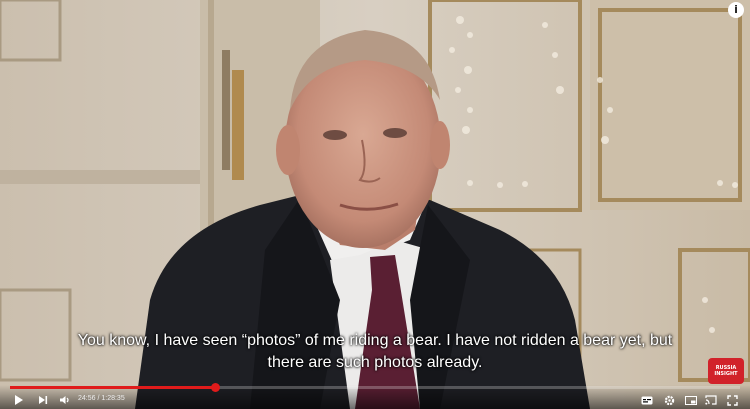  What do you see at coordinates (647, 400) in the screenshot?
I see `subtitles-icon` at bounding box center [647, 400].